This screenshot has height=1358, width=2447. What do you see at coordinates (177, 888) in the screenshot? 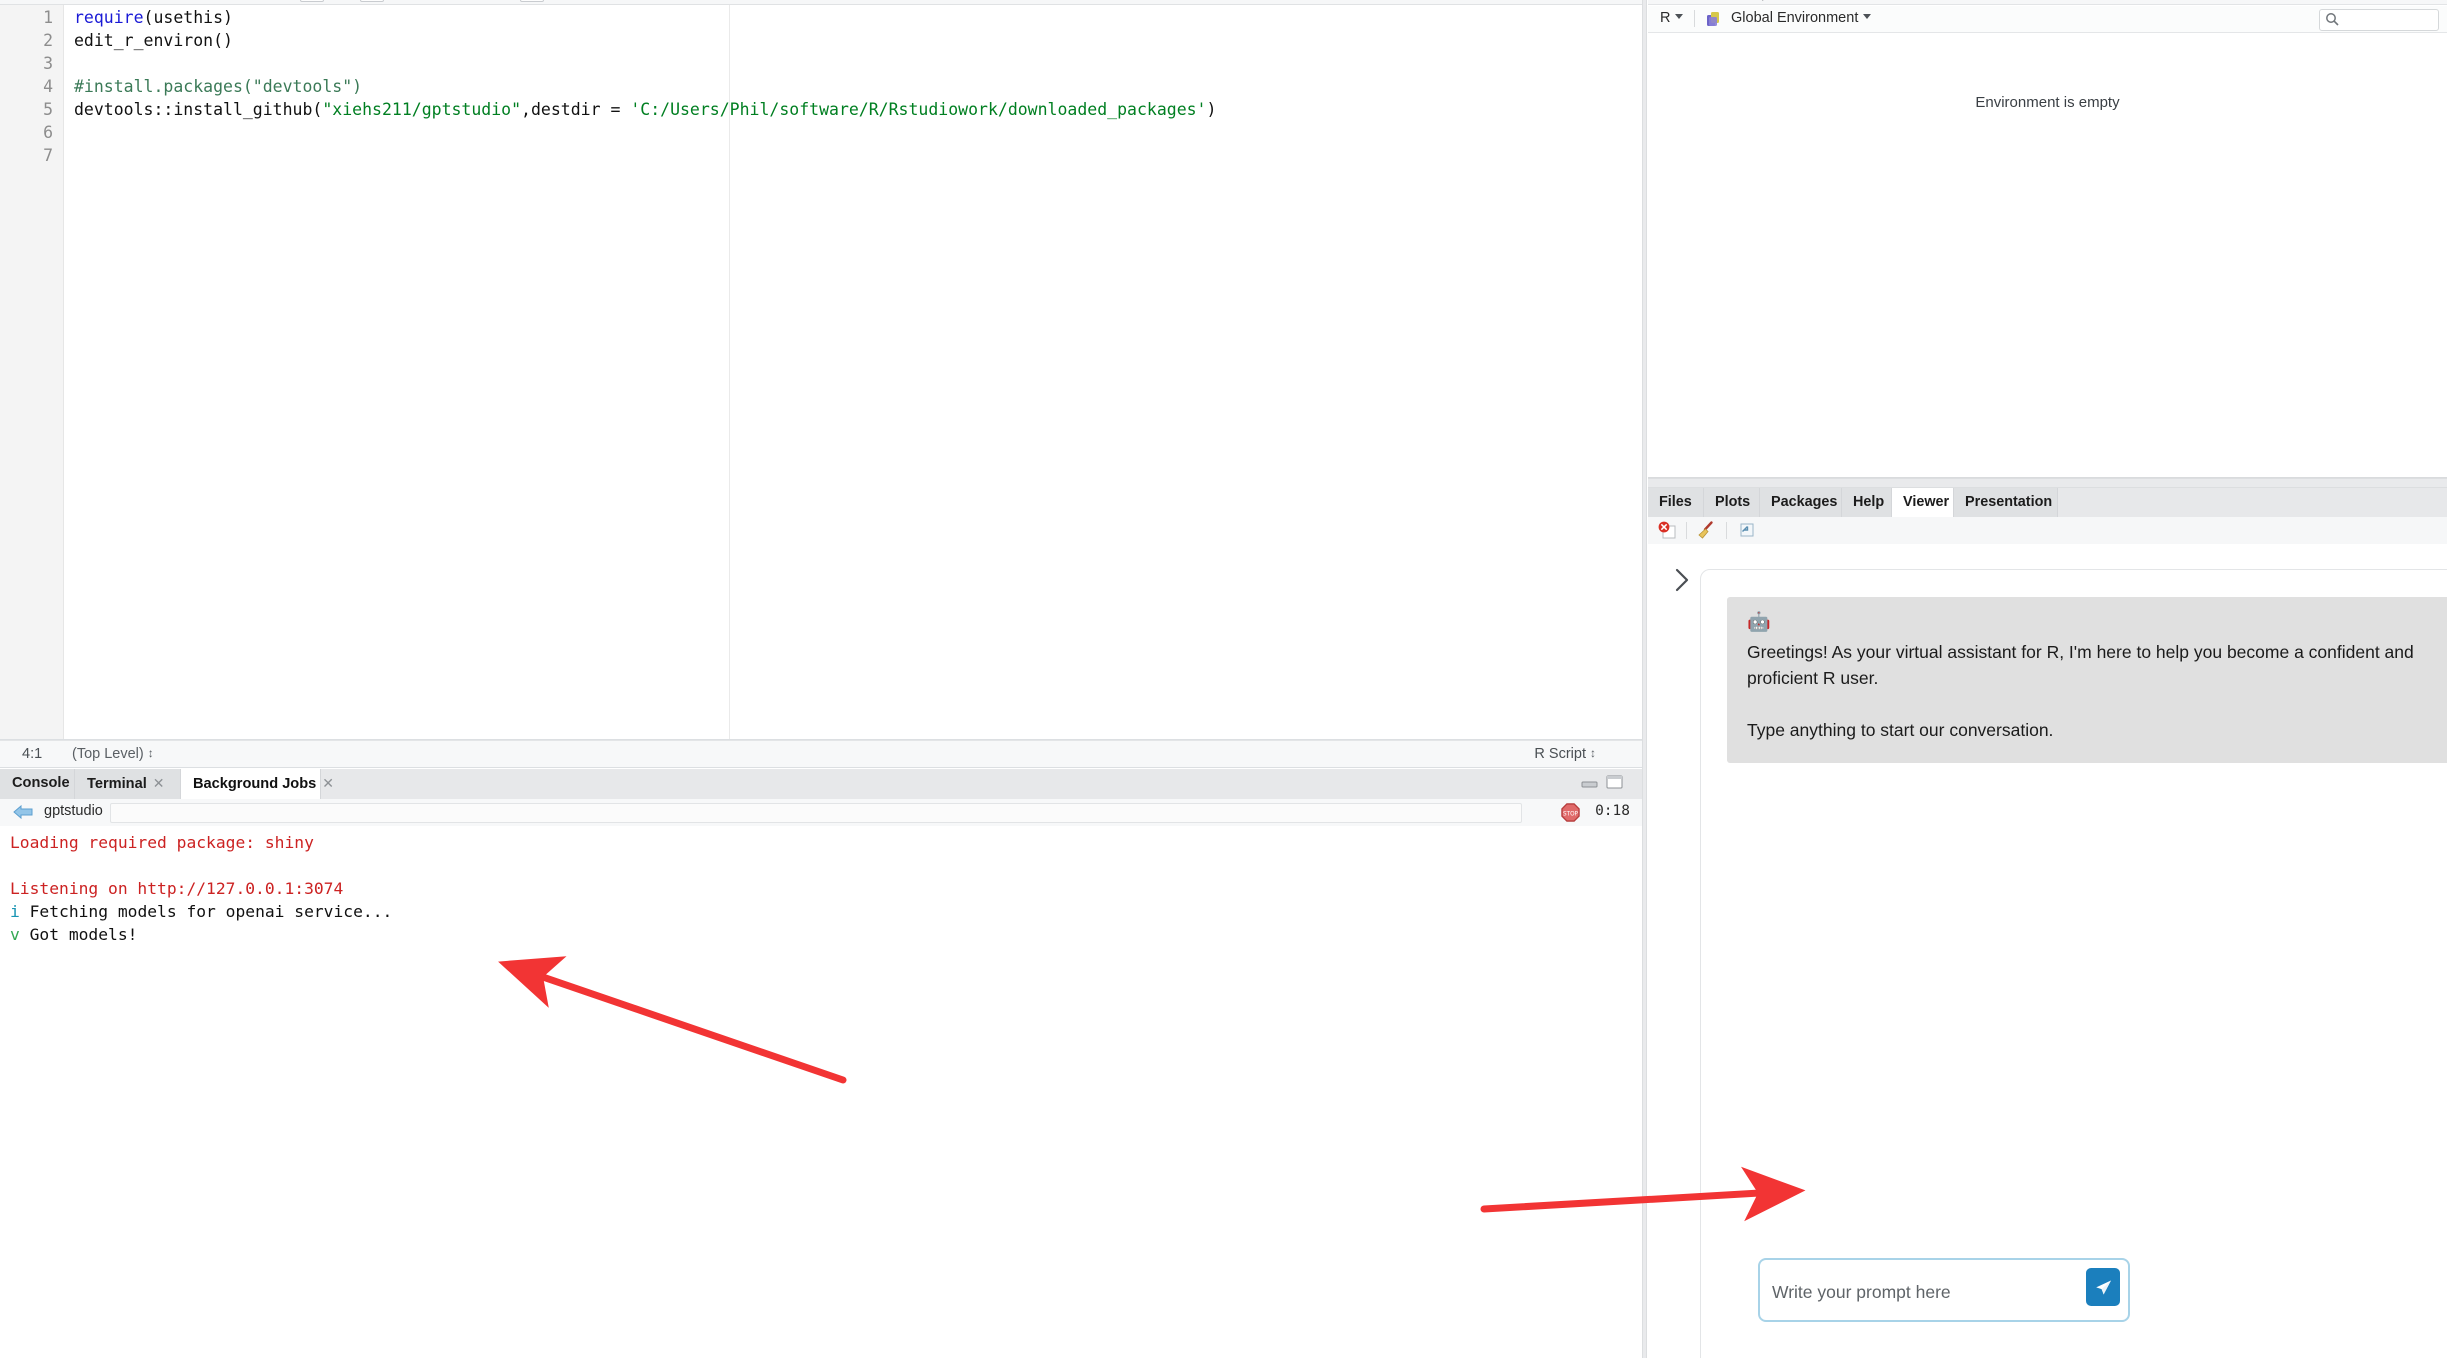
I see `console-line: Listening on http://127.0.0.1:3074` at bounding box center [177, 888].